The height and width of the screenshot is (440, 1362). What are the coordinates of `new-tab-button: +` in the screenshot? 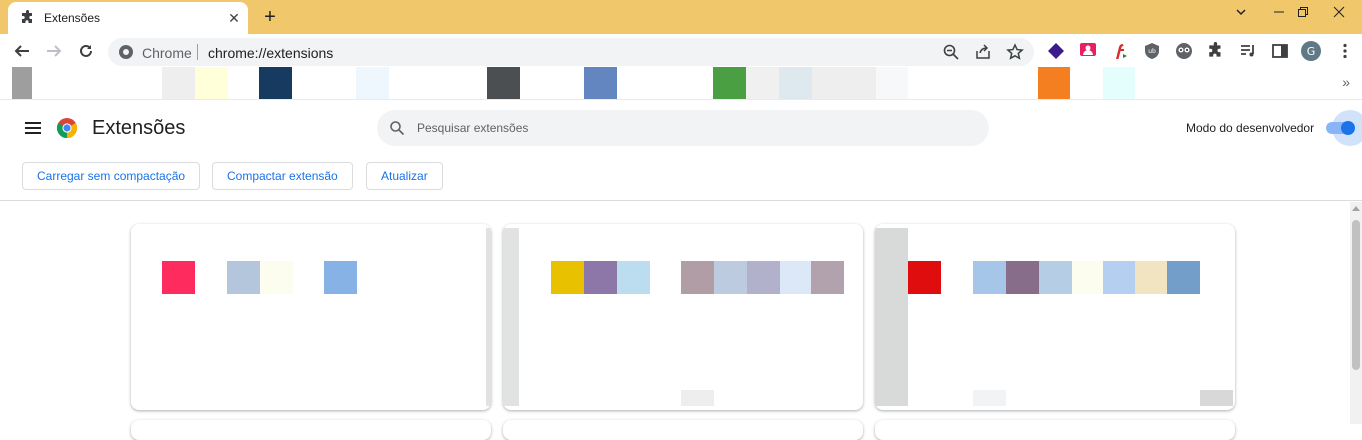 It's located at (270, 17).